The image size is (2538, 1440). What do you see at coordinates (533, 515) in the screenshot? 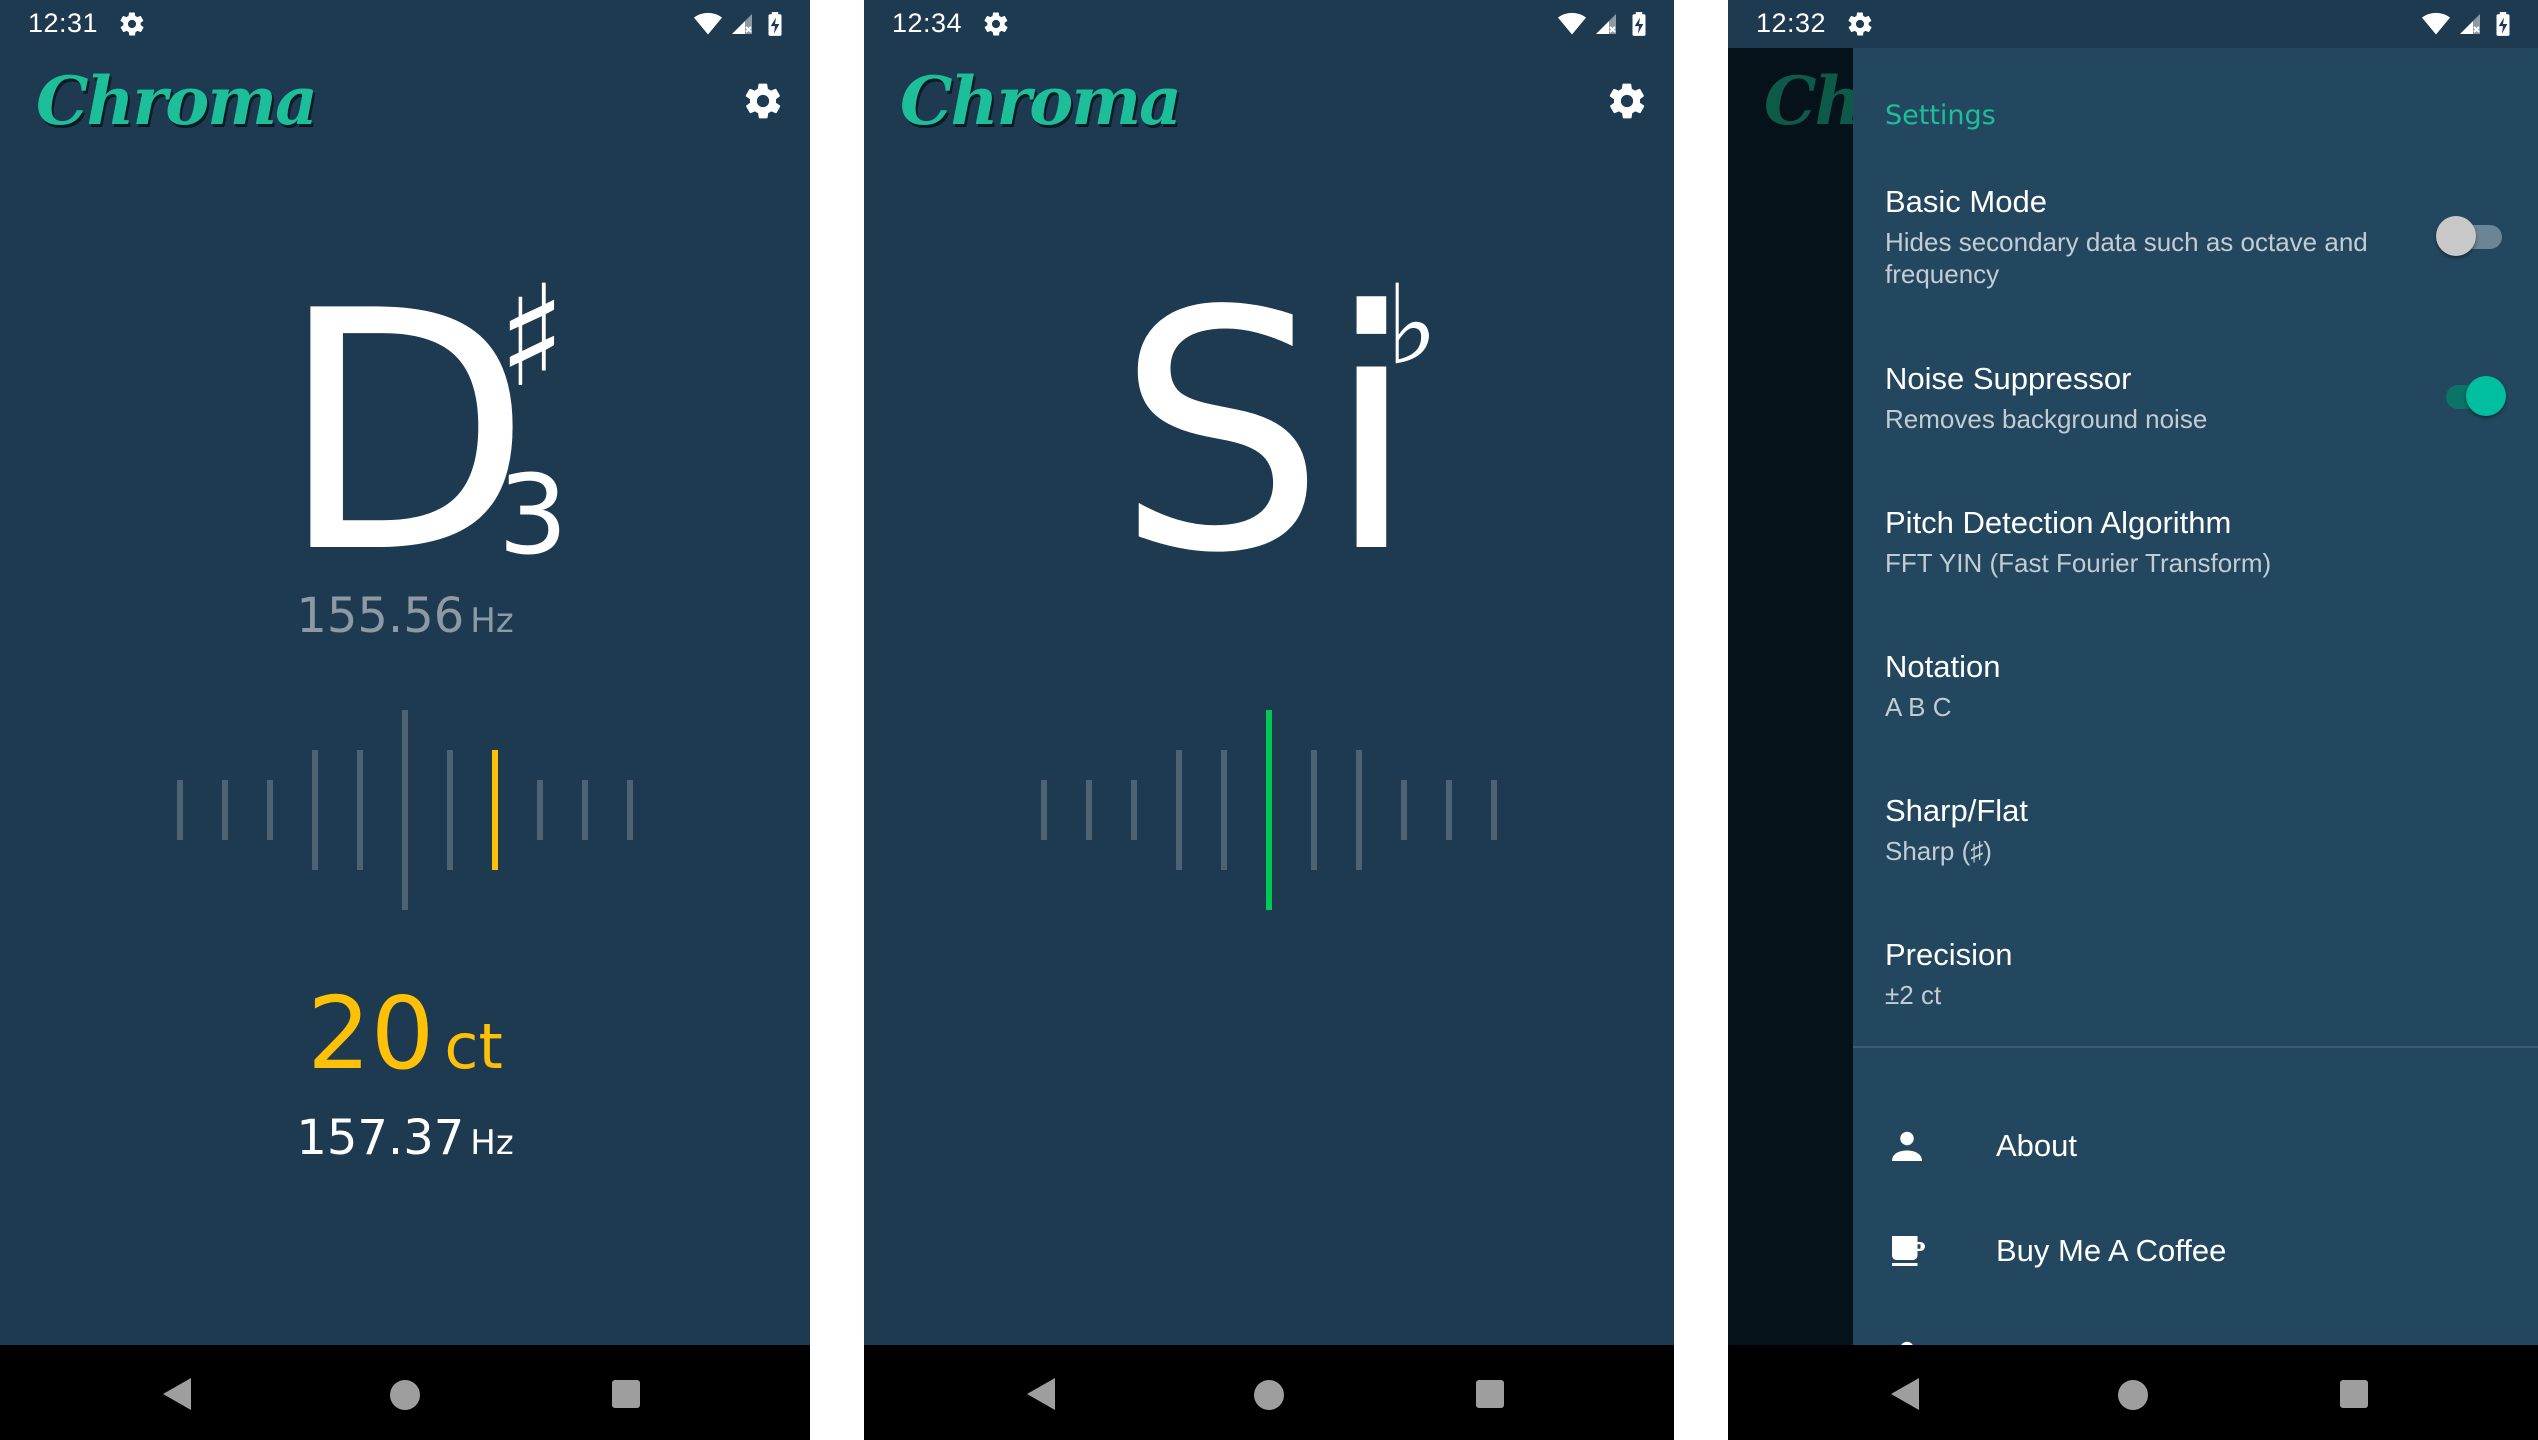
I see `note-octave: 3` at bounding box center [533, 515].